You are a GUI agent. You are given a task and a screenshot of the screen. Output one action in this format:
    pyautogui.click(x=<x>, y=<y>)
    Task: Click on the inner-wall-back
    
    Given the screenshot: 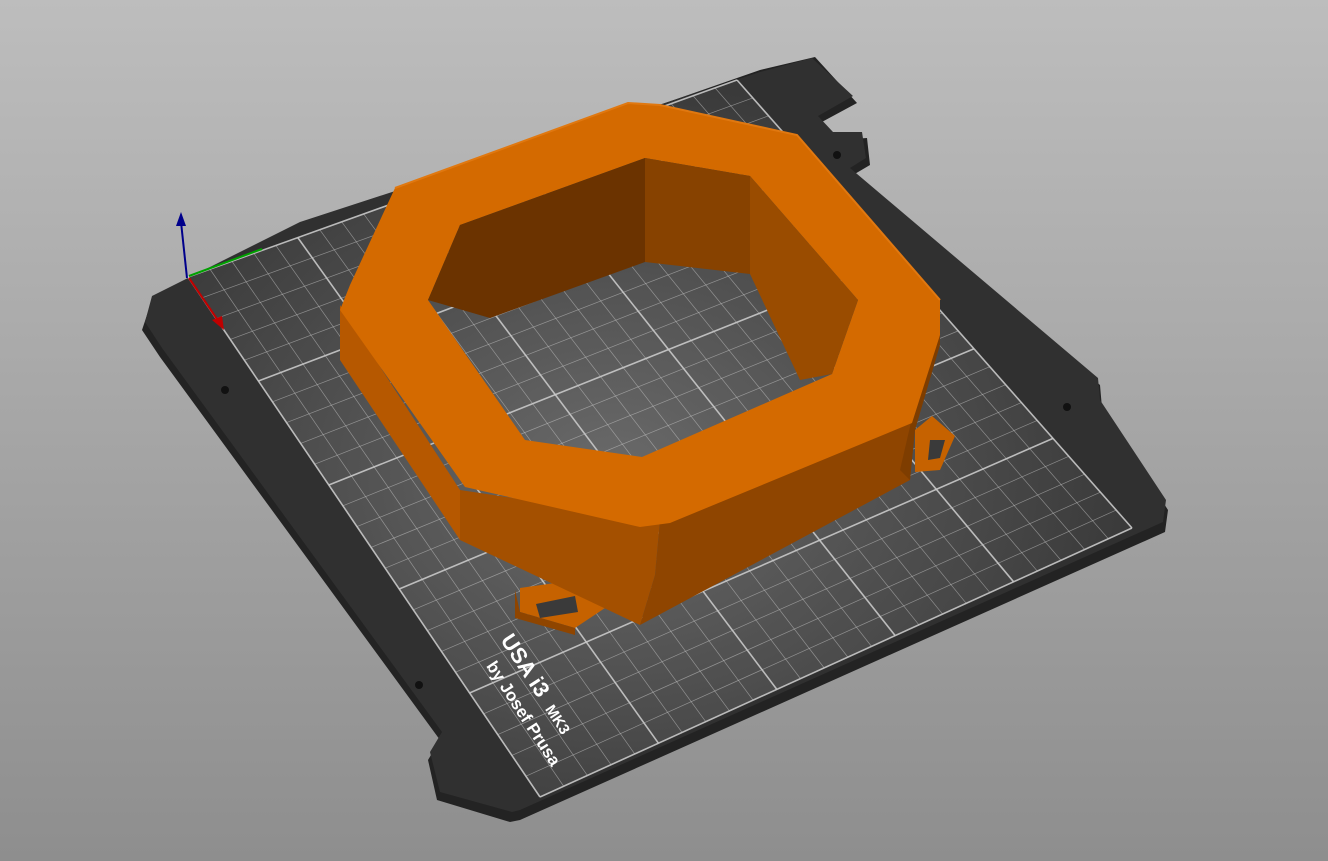 What is the action you would take?
    pyautogui.click(x=697, y=216)
    